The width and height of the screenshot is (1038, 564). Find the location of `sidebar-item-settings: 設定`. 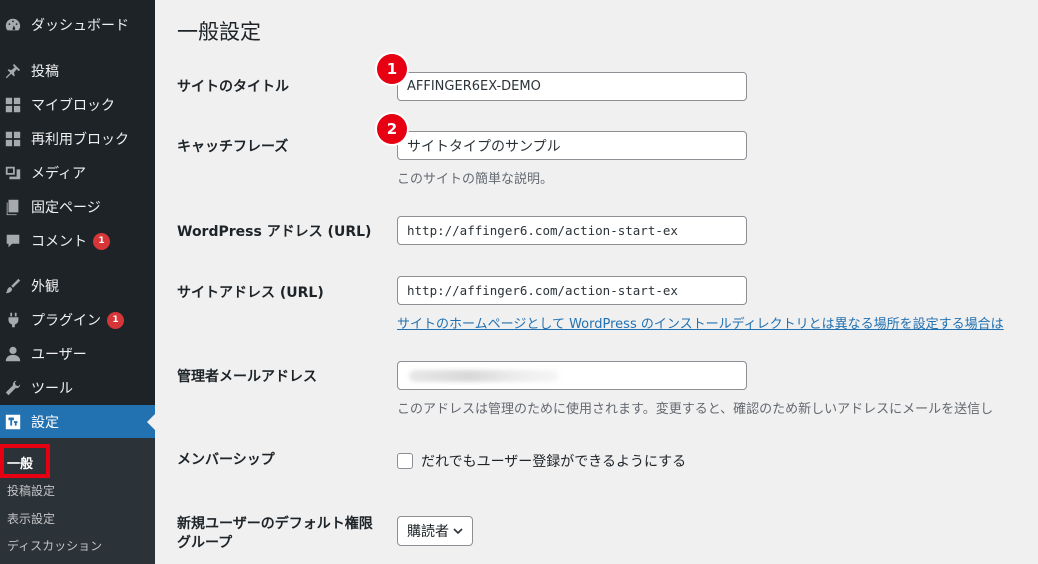

sidebar-item-settings: 設定 is located at coordinates (77, 422).